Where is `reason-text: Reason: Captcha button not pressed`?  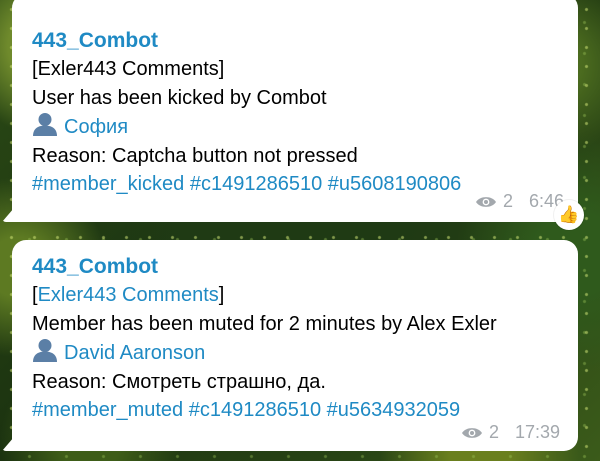
reason-text: Reason: Captcha button not pressed is located at coordinates (195, 155).